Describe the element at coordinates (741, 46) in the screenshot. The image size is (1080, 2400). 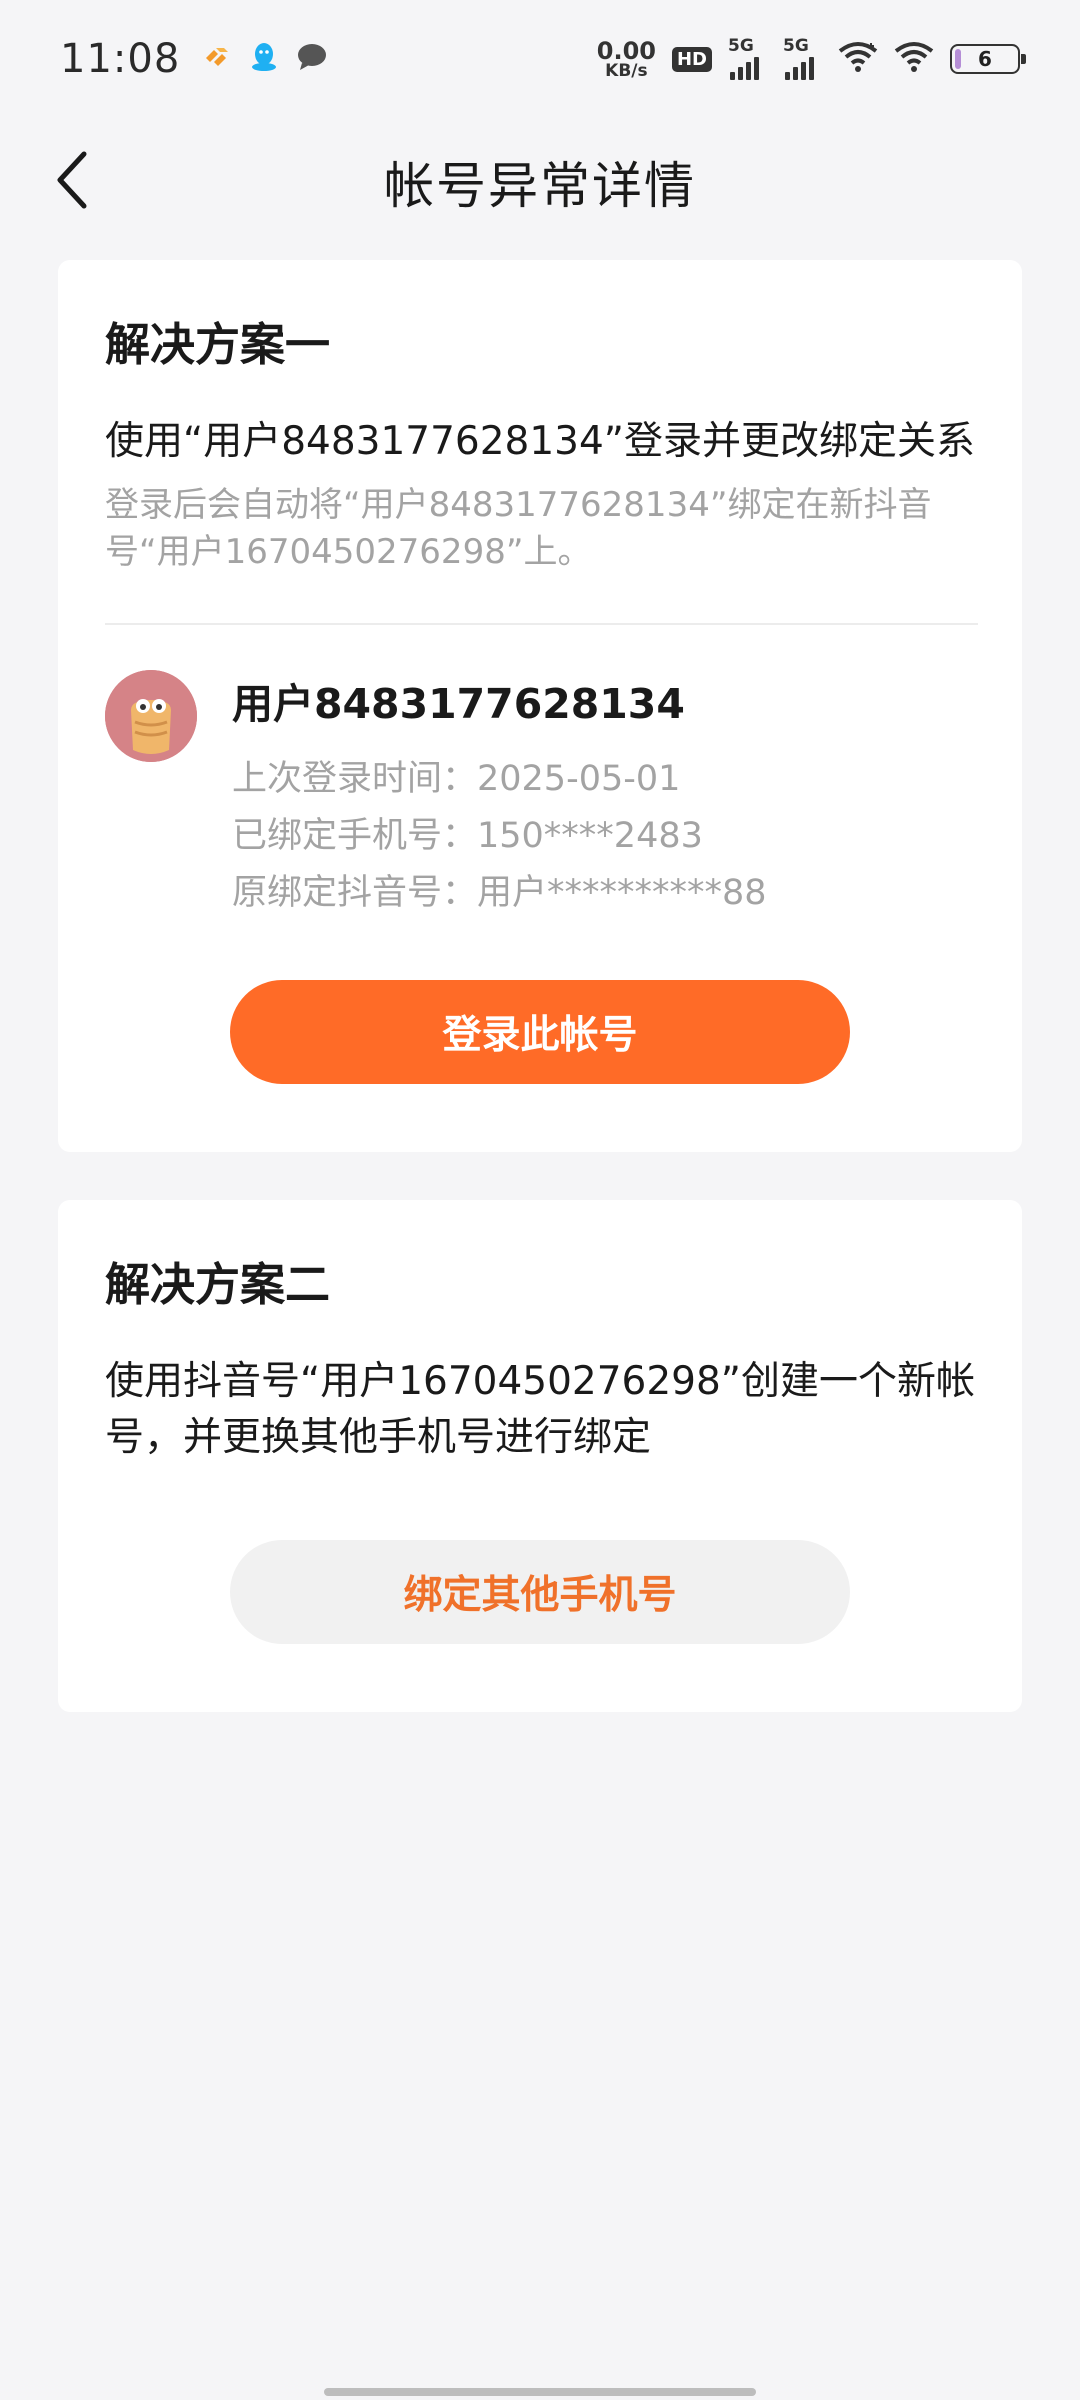
I see `sim1-network-label: 5G` at that location.